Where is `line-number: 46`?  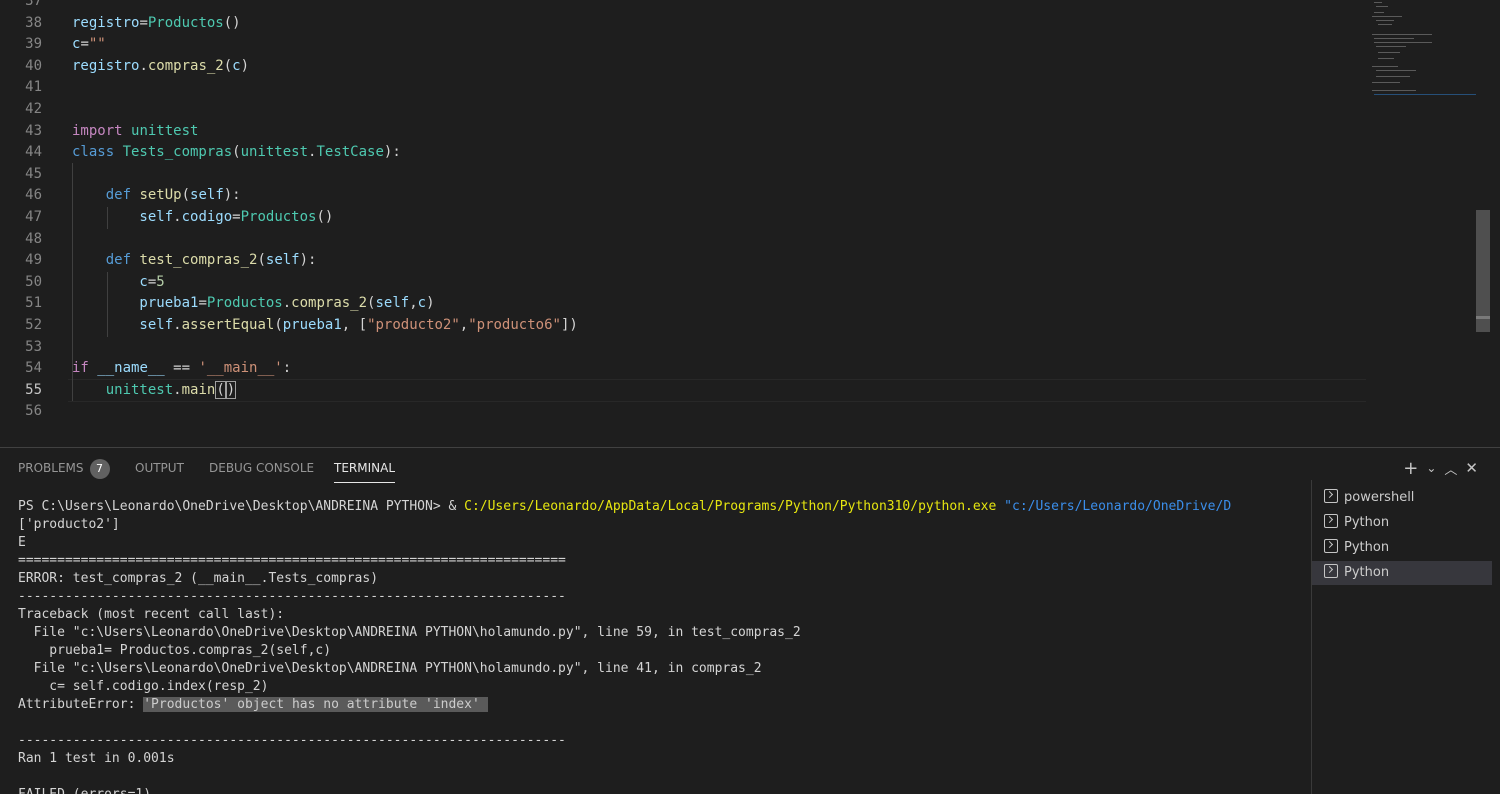
line-number: 46 is located at coordinates (33, 195).